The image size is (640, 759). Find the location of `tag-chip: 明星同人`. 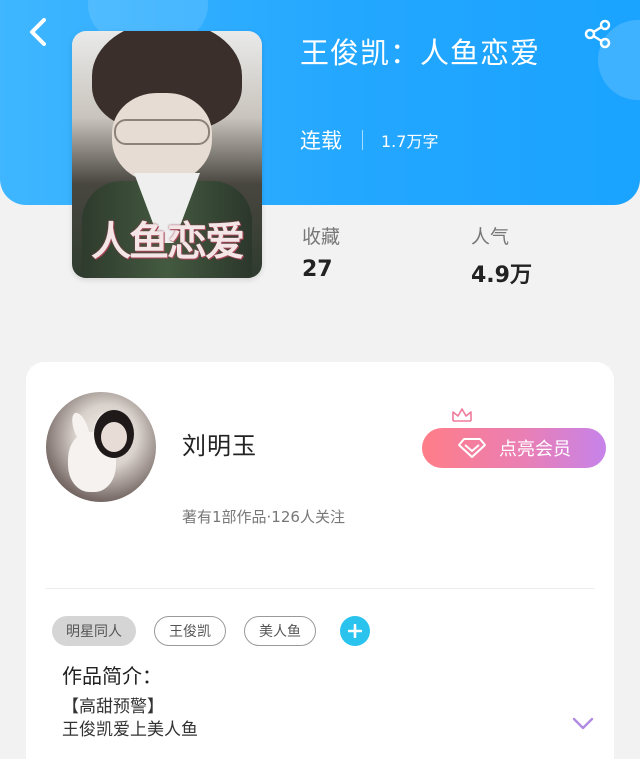

tag-chip: 明星同人 is located at coordinates (94, 631).